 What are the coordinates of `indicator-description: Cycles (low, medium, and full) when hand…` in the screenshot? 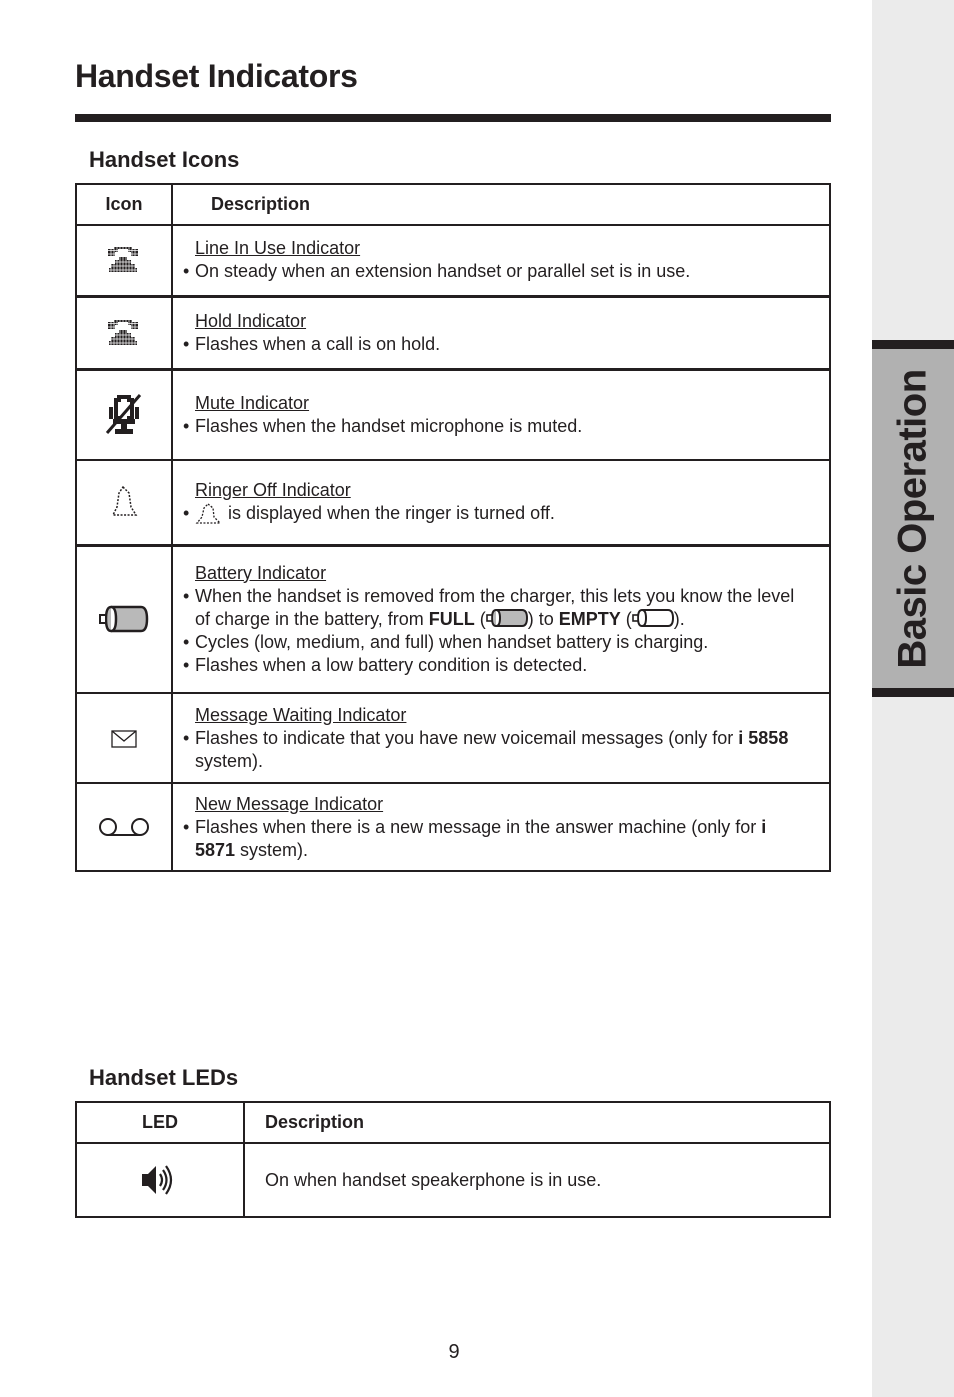 It's located at (452, 641).